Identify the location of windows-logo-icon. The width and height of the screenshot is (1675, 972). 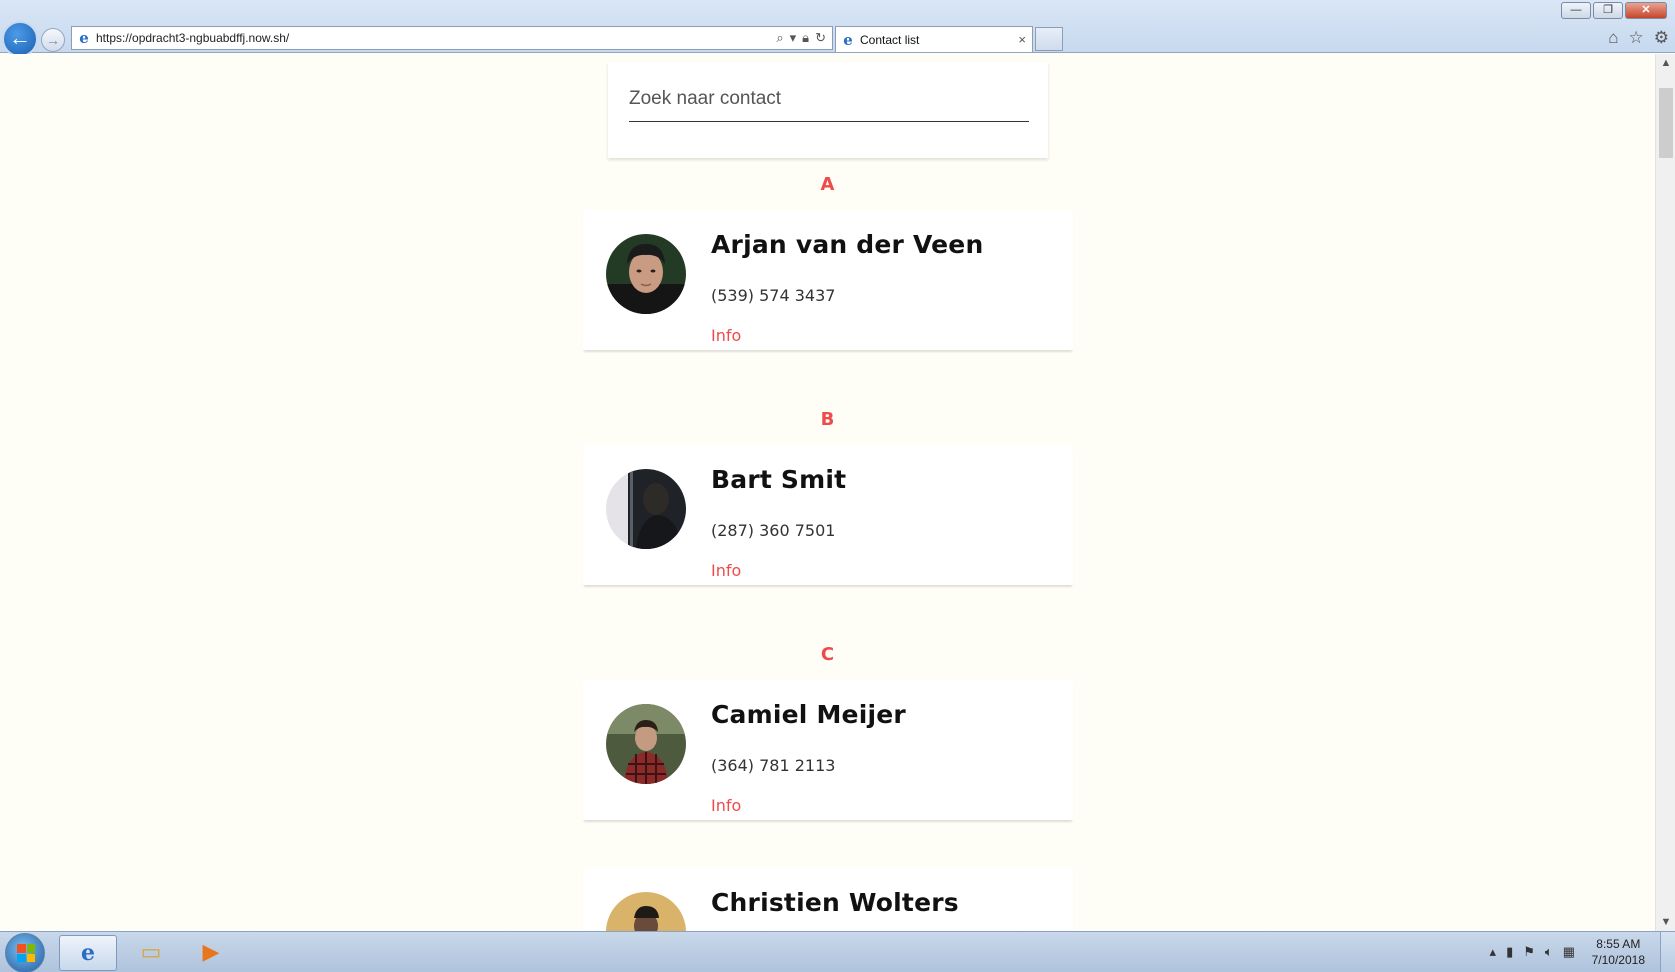
(26, 953).